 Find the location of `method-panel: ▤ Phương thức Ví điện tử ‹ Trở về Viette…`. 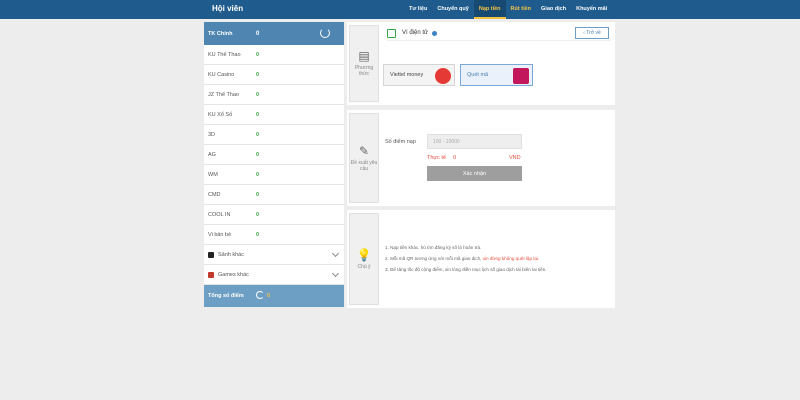

method-panel: ▤ Phương thức Ví điện tử ‹ Trở về Viette… is located at coordinates (481, 63).